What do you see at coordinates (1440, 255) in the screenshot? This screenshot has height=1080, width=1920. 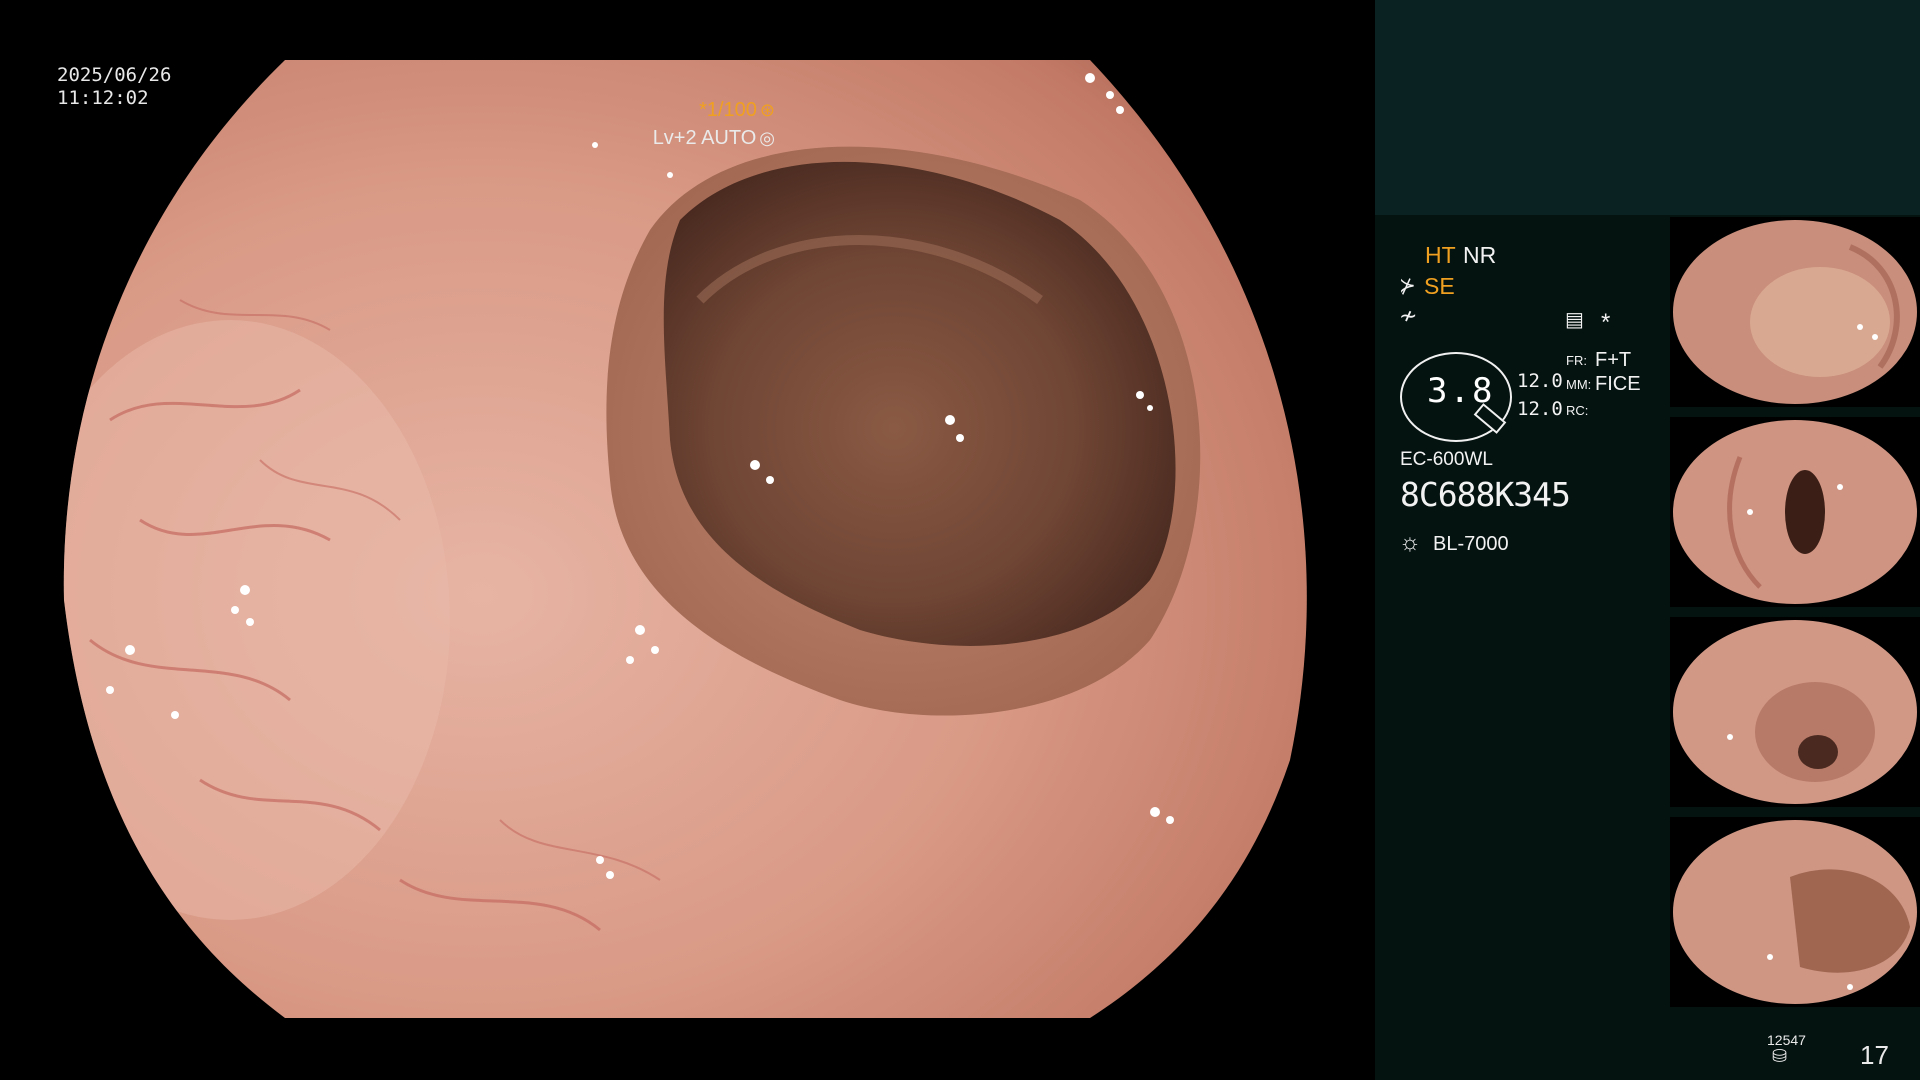 I see `ht-indicator: HT` at bounding box center [1440, 255].